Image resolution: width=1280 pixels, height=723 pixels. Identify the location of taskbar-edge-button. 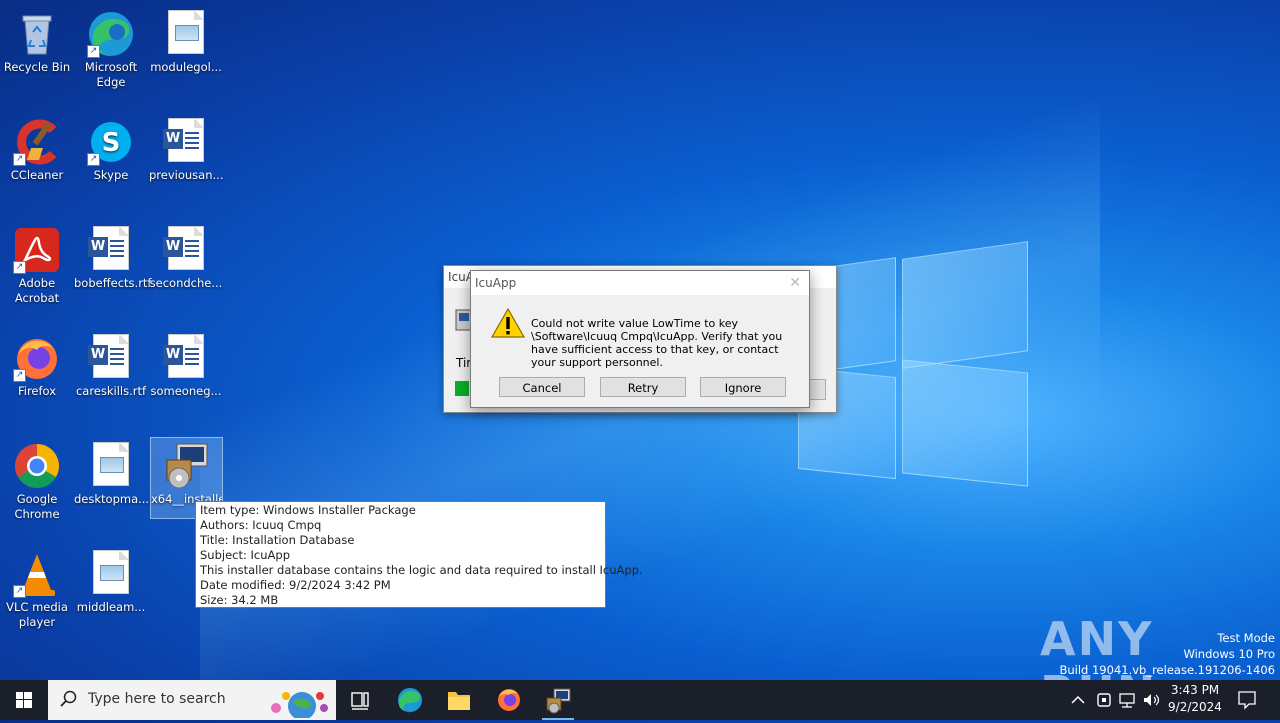
(410, 700).